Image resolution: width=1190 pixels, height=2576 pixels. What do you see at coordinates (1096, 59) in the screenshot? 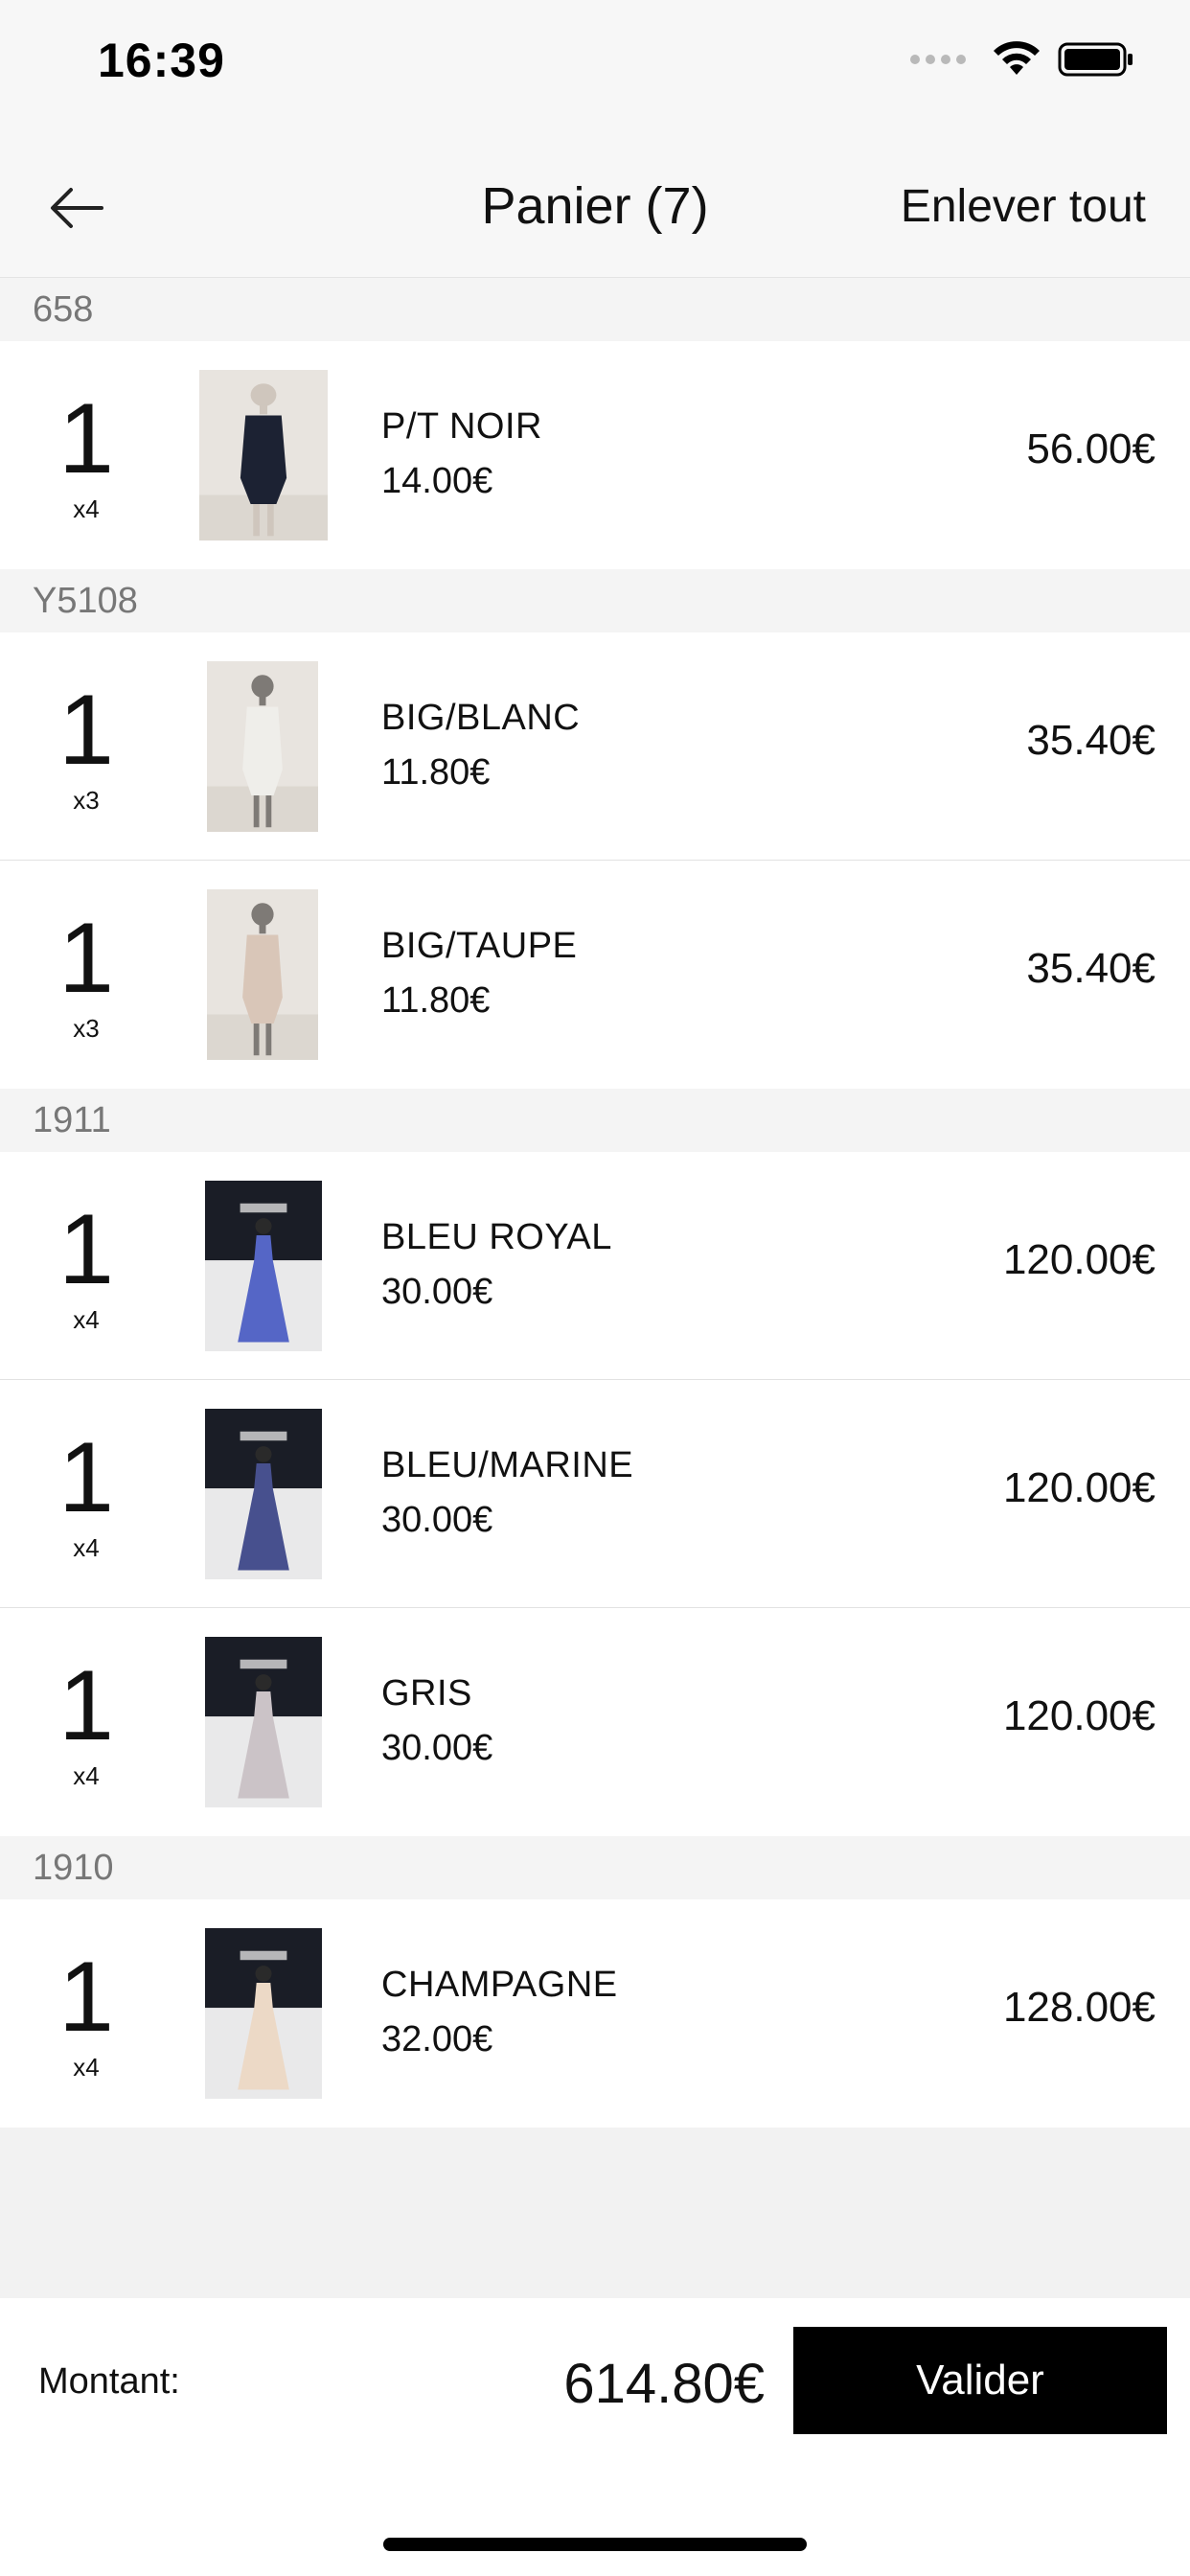
I see `battery-icon` at bounding box center [1096, 59].